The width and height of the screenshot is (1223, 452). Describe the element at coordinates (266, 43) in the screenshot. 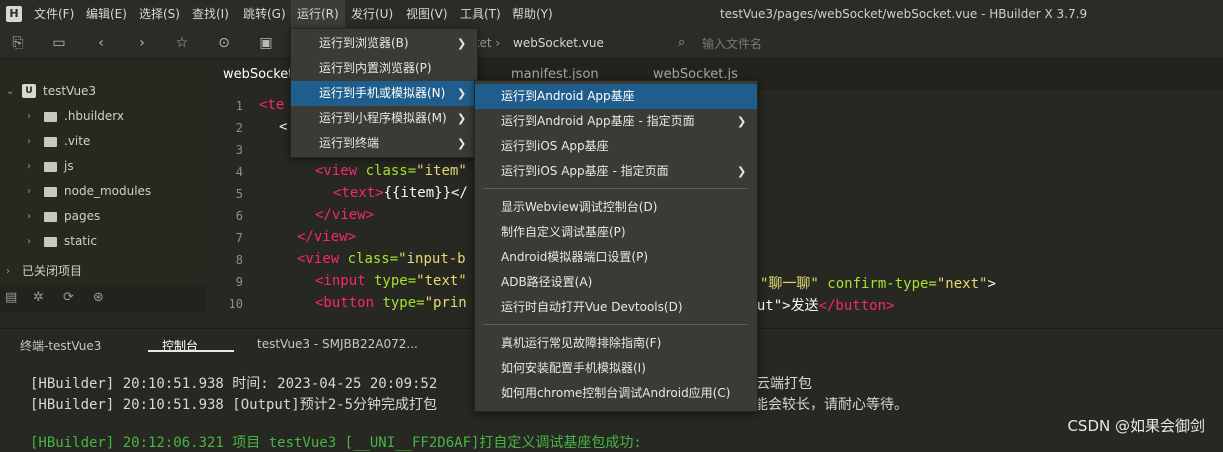

I see `project-badge-icon: ▣` at that location.